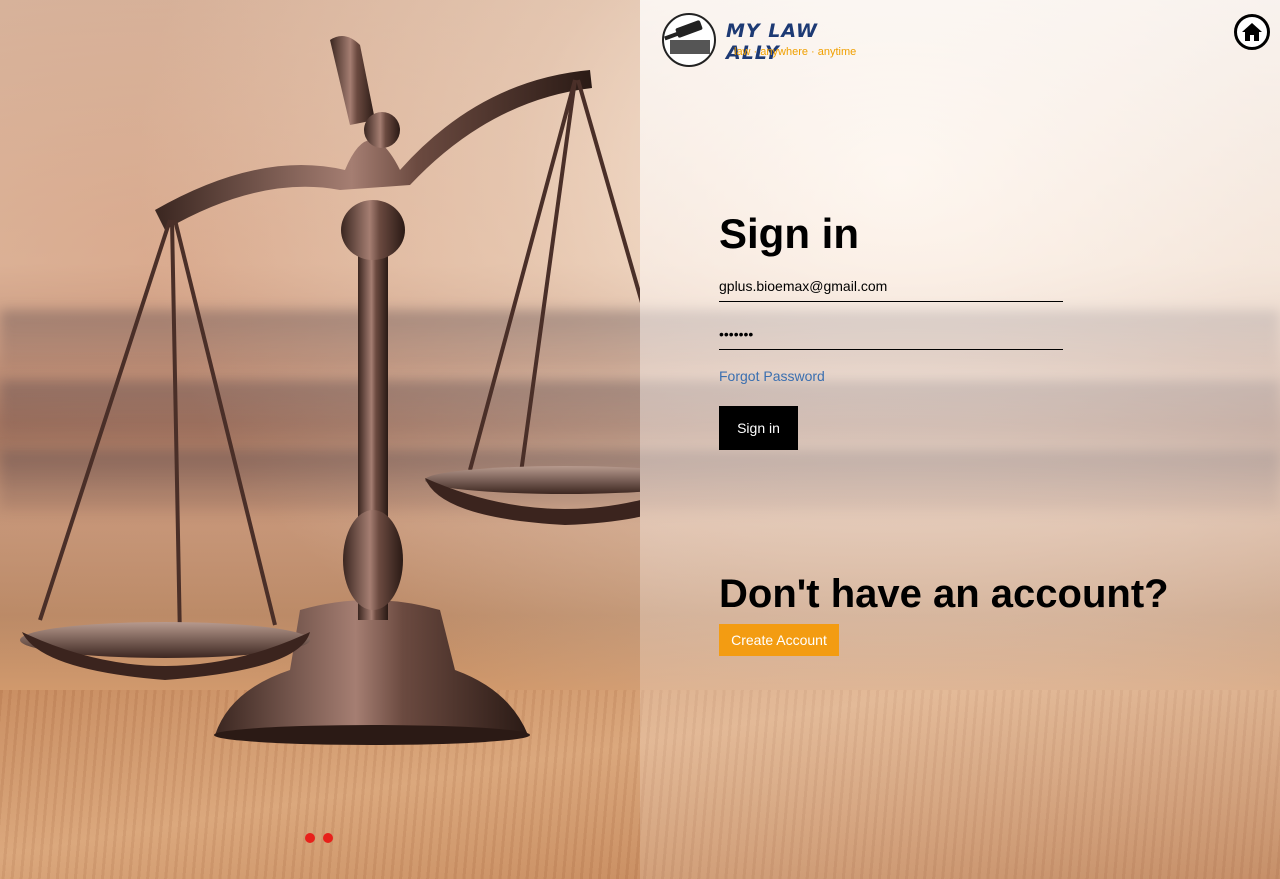 The image size is (1280, 879). What do you see at coordinates (319, 838) in the screenshot?
I see `carousel-dots` at bounding box center [319, 838].